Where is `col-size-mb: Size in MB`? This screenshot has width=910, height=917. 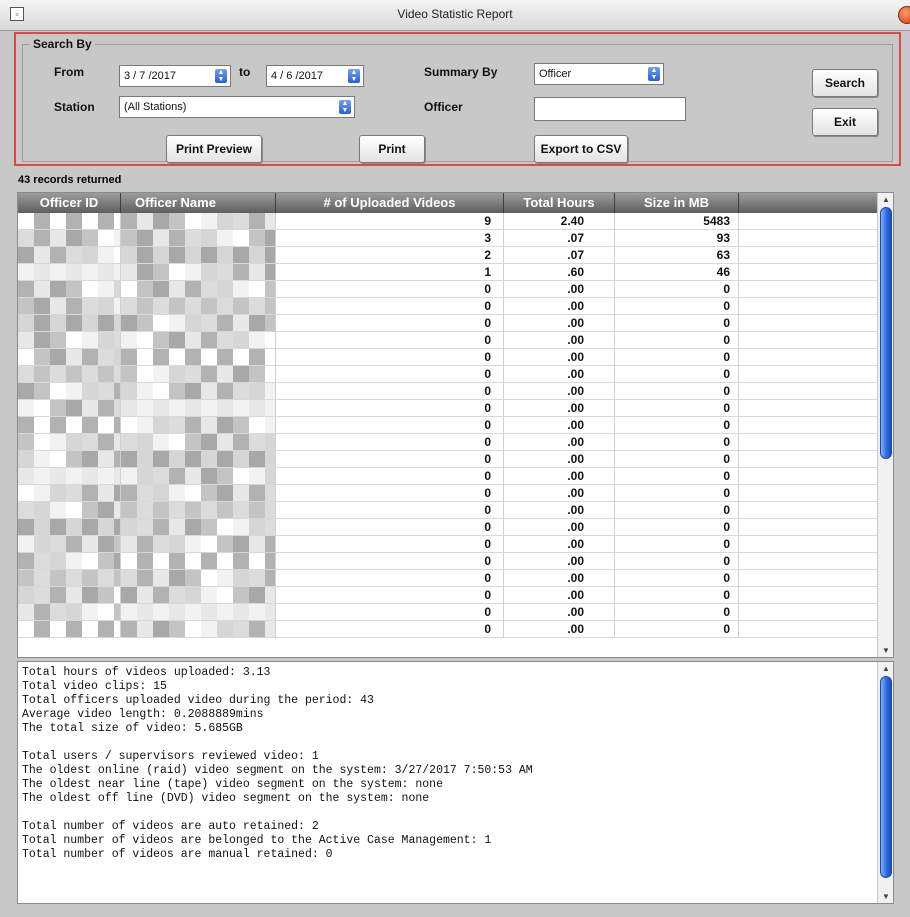 col-size-mb: Size in MB is located at coordinates (677, 203).